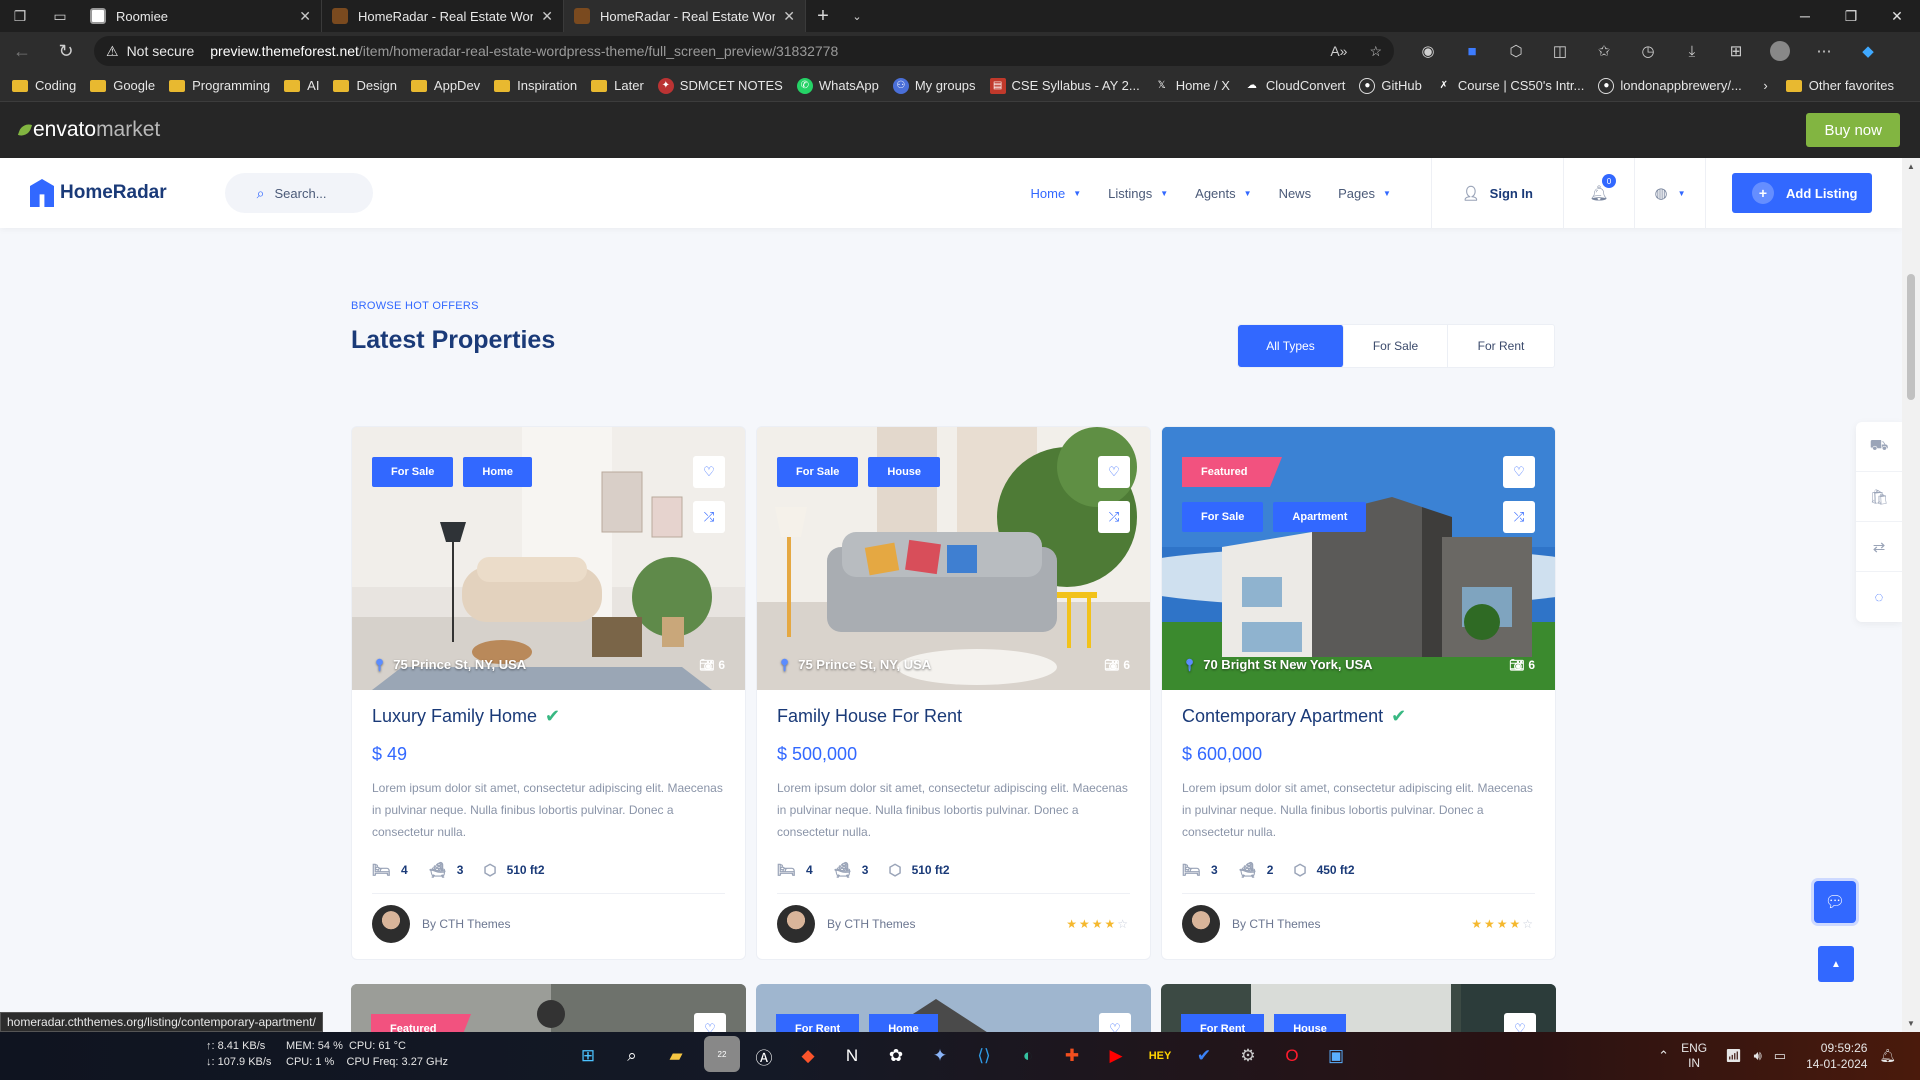 The image size is (1920, 1080). What do you see at coordinates (1248, 1056) in the screenshot?
I see `settings-icon: ⚙` at bounding box center [1248, 1056].